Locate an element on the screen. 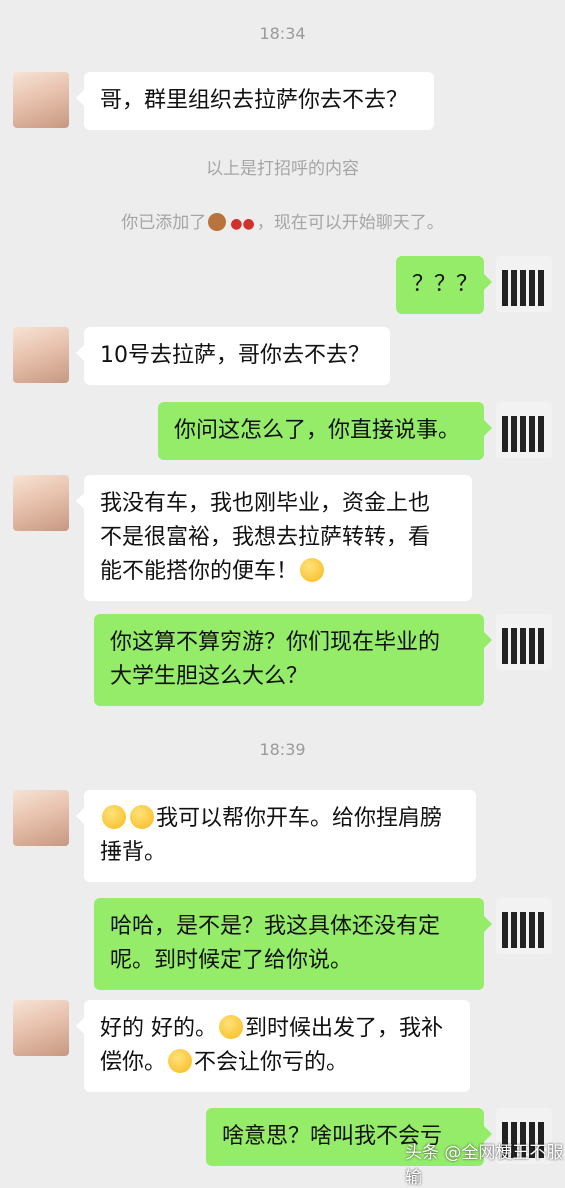  message-bubble: ？？？ is located at coordinates (444, 285).